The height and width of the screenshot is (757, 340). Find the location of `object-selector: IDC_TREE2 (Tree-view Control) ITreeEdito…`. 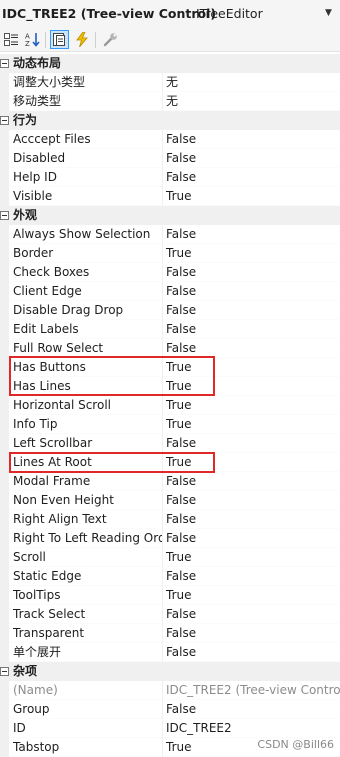

object-selector: IDC_TREE2 (Tree-view Control) ITreeEdito… is located at coordinates (170, 14).